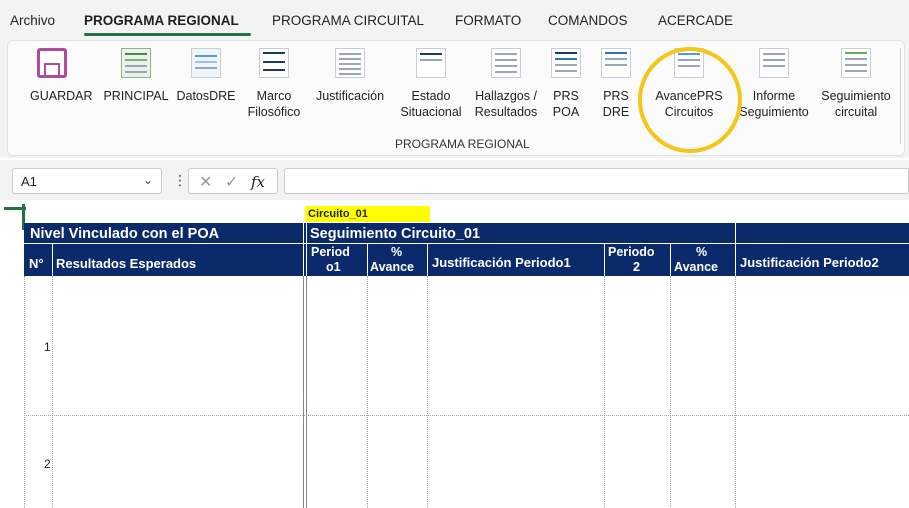 Image resolution: width=909 pixels, height=508 pixels. Describe the element at coordinates (258, 182) in the screenshot. I see `insert-function-icon: fx` at that location.